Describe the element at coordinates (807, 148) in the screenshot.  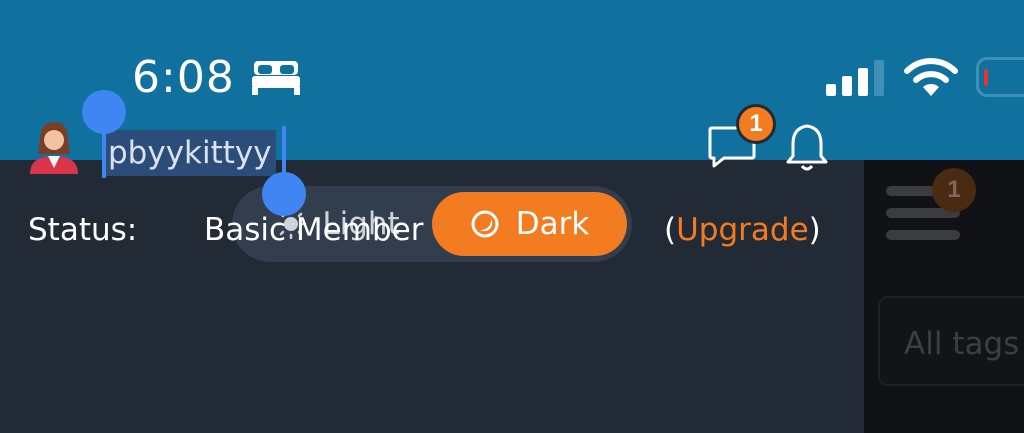
I see `bell-icon` at that location.